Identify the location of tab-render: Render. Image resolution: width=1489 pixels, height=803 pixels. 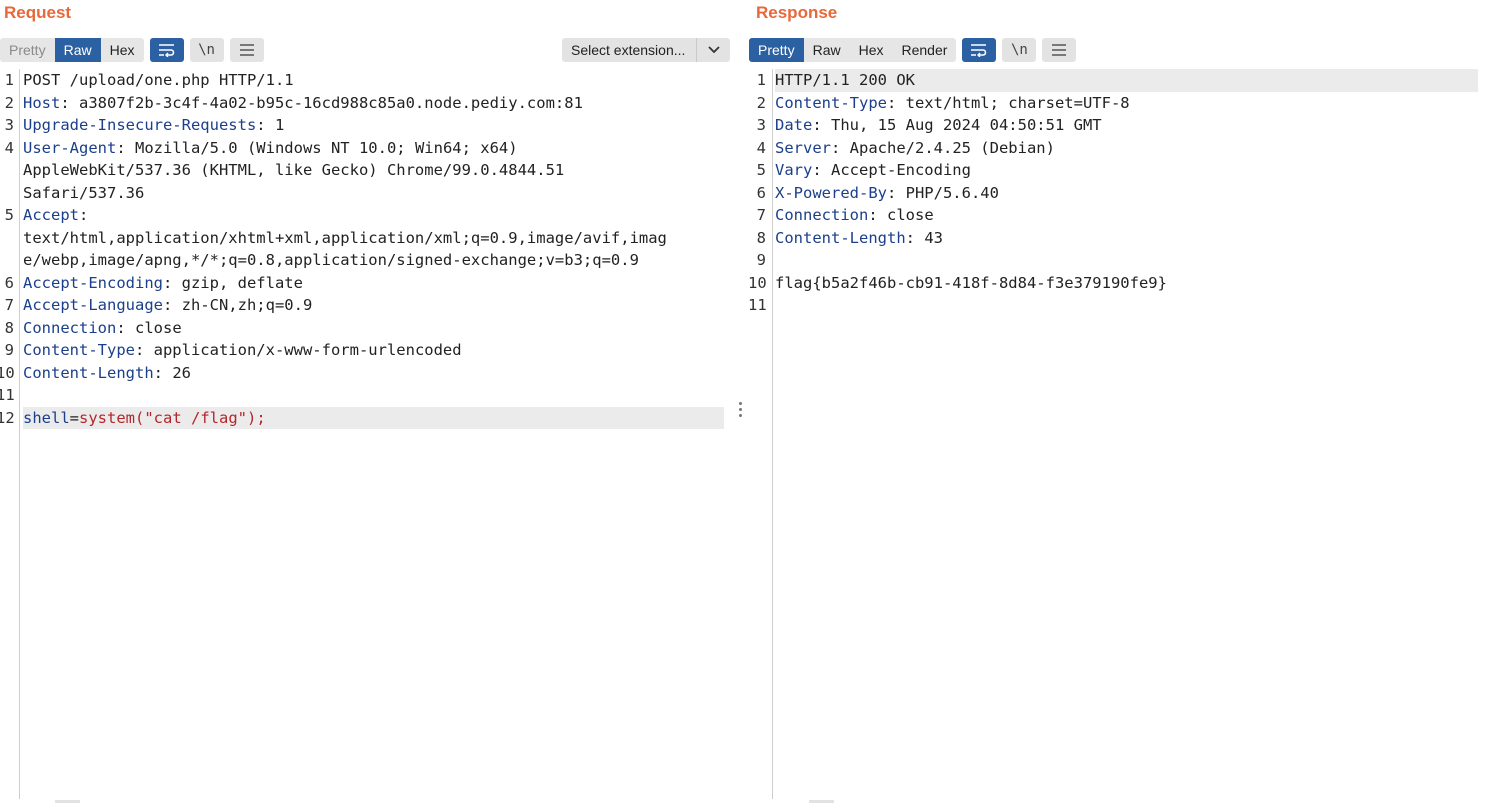
(925, 50).